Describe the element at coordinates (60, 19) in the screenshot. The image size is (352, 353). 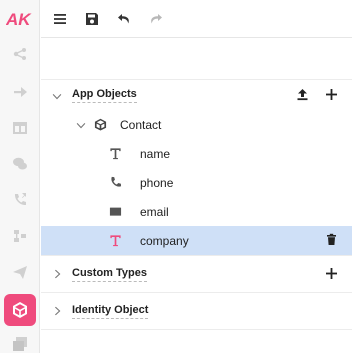
I see `menu-icon` at that location.